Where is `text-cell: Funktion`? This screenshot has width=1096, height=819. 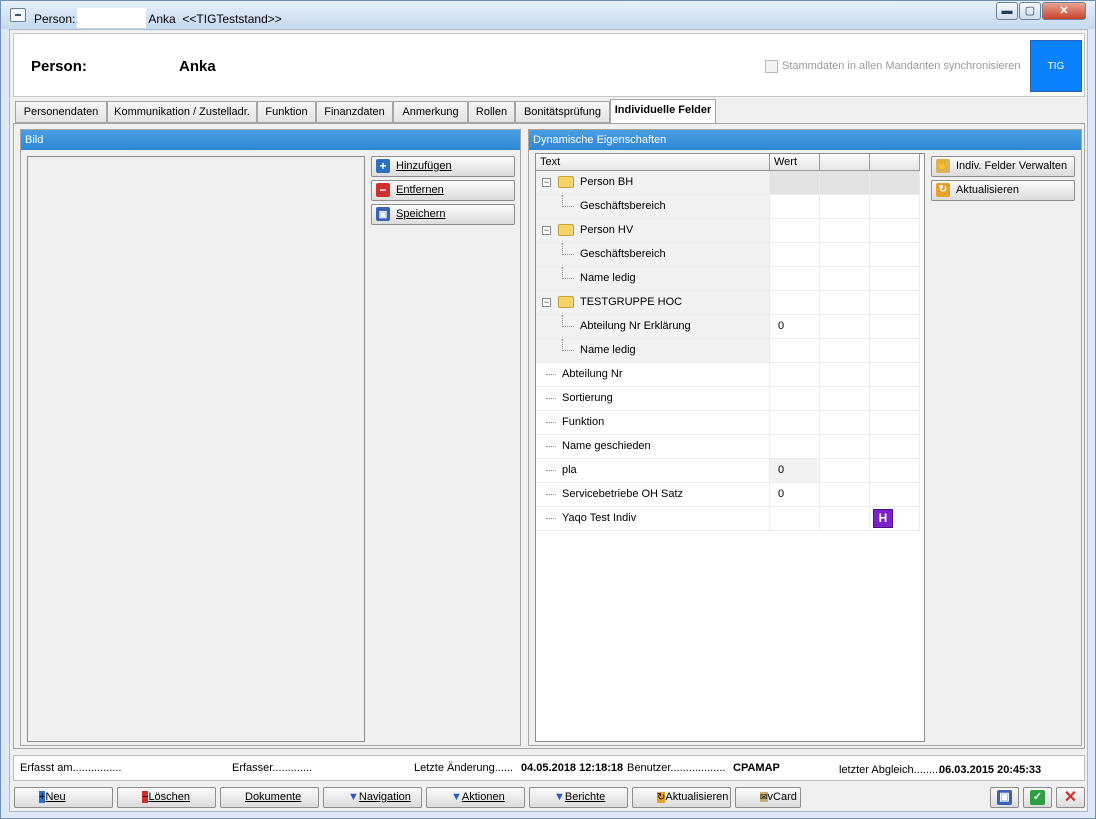
text-cell: Funktion is located at coordinates (653, 423).